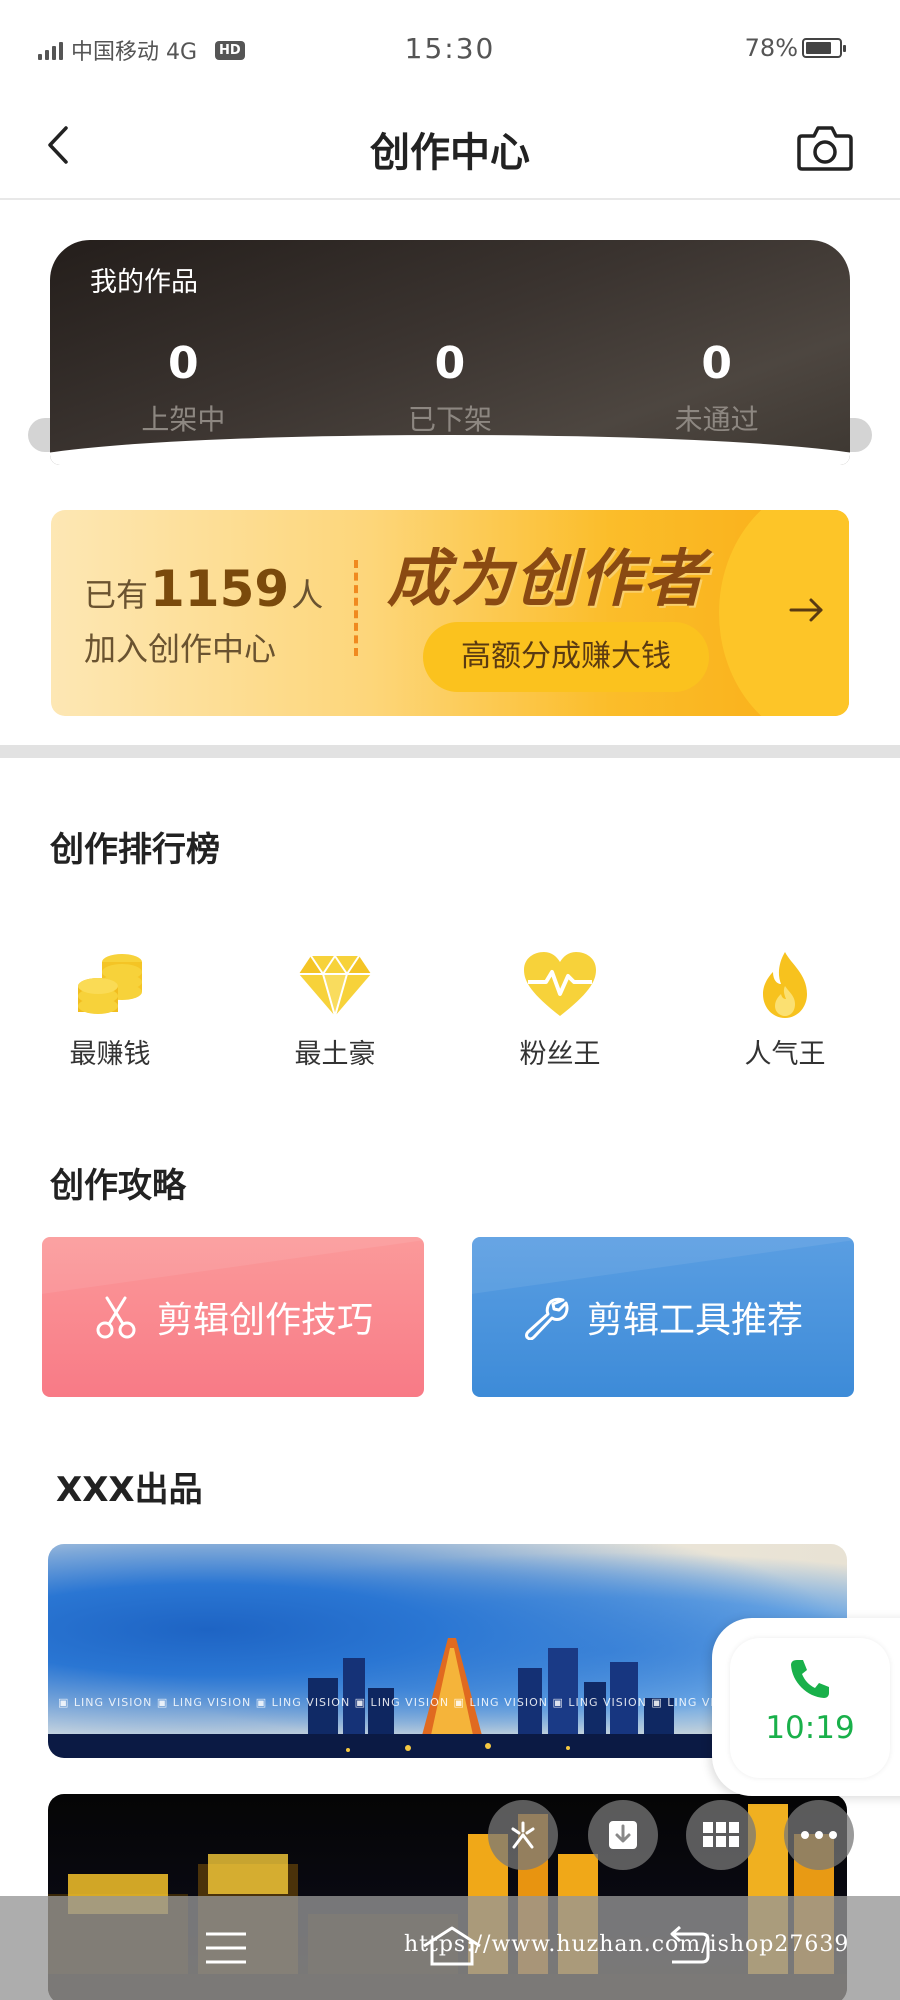 The image size is (900, 2000). Describe the element at coordinates (180, 649) in the screenshot. I see `join-text: 加入创作中心` at that location.